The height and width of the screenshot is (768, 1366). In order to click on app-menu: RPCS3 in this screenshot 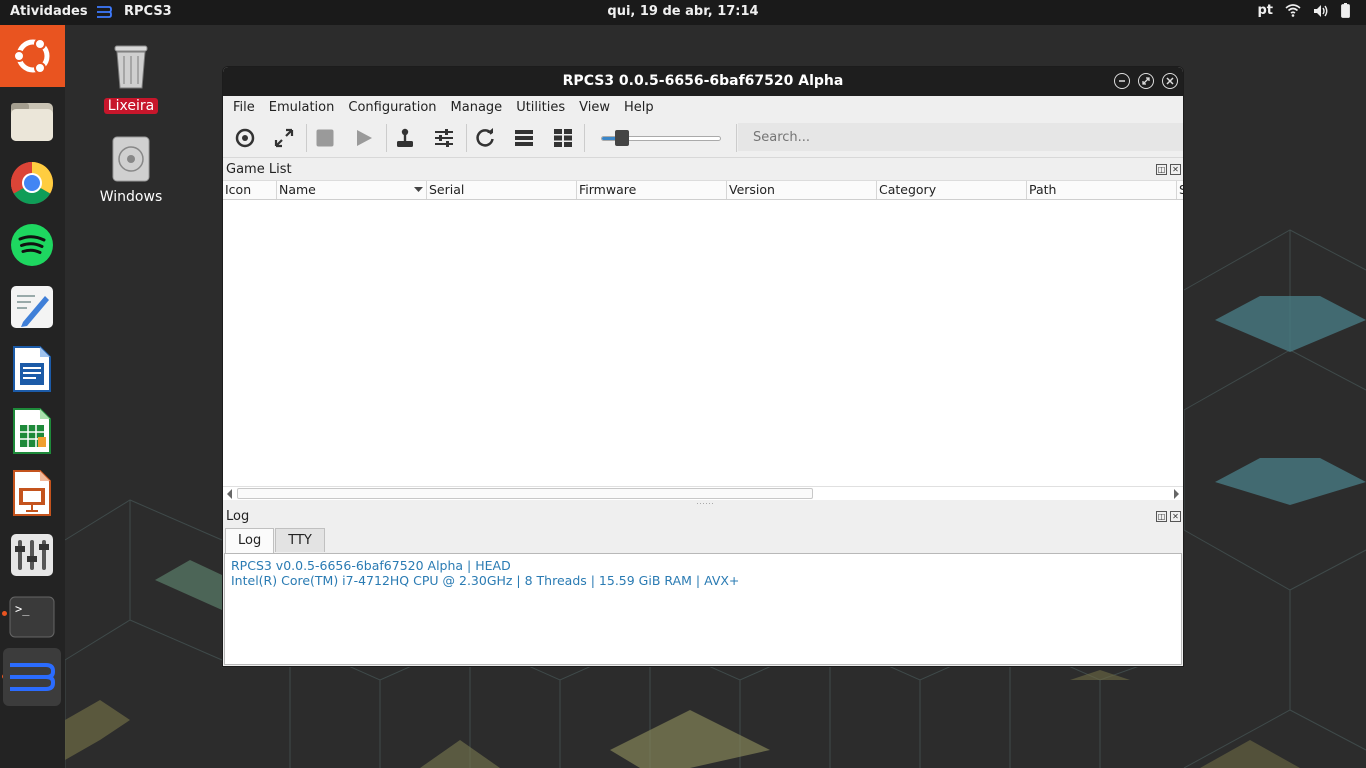, I will do `click(134, 11)`.